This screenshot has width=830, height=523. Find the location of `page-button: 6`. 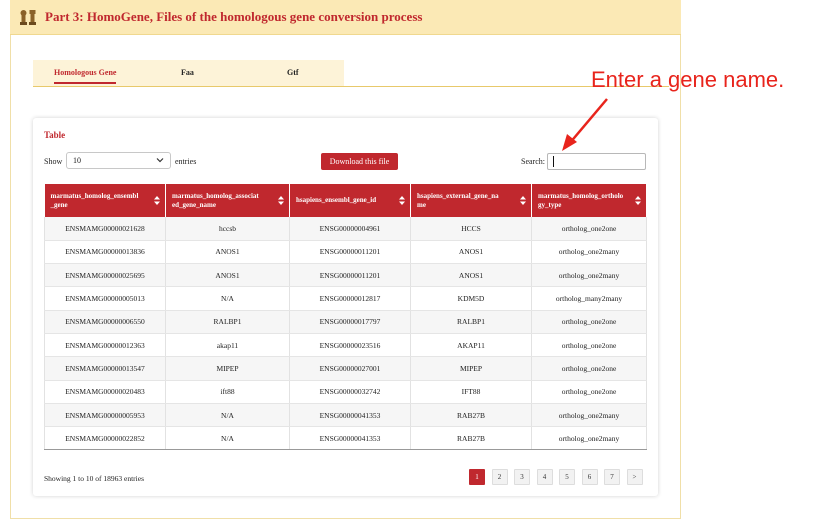

page-button: 6 is located at coordinates (589, 477).